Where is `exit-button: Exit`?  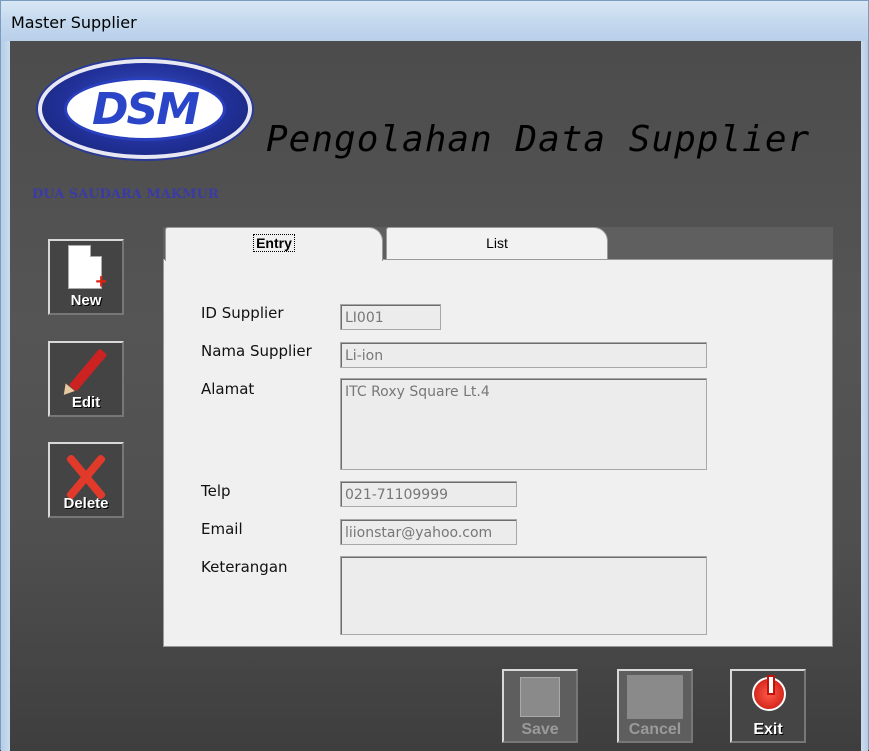 exit-button: Exit is located at coordinates (768, 706).